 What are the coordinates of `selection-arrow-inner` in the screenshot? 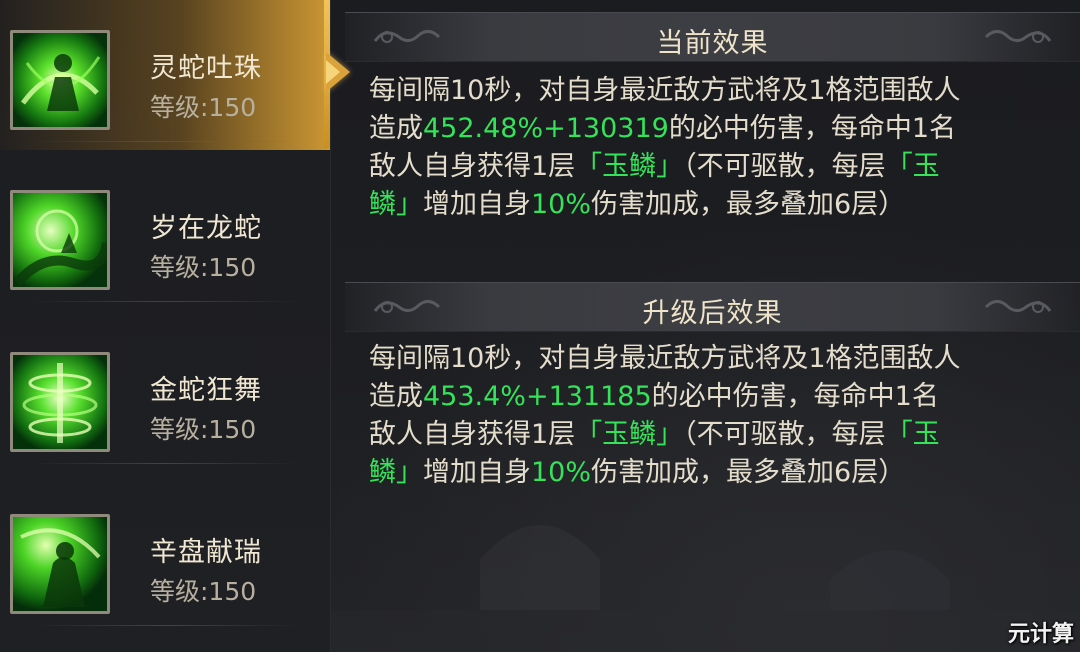 It's located at (333, 72).